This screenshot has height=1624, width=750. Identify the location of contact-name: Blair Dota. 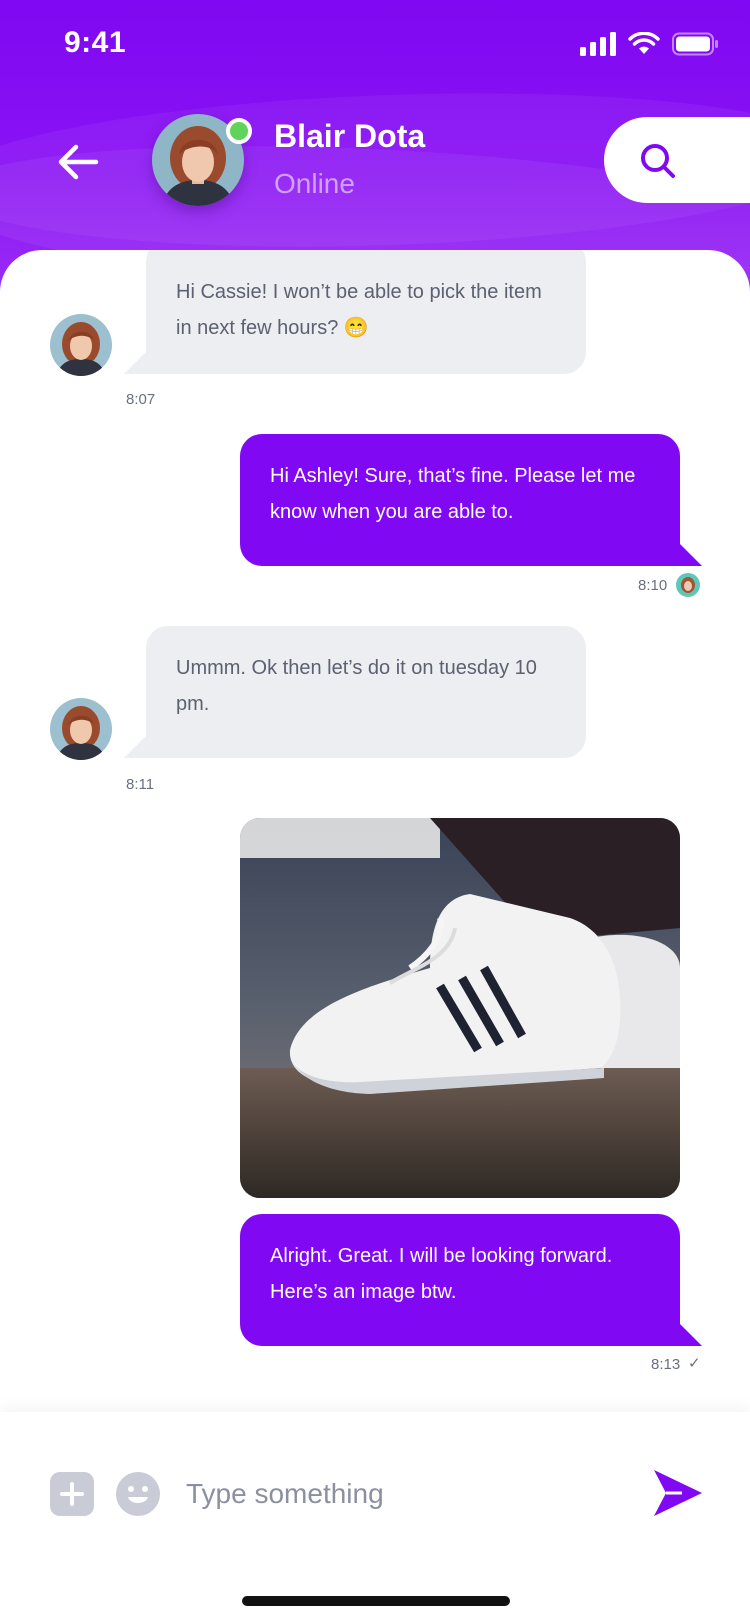
(350, 136).